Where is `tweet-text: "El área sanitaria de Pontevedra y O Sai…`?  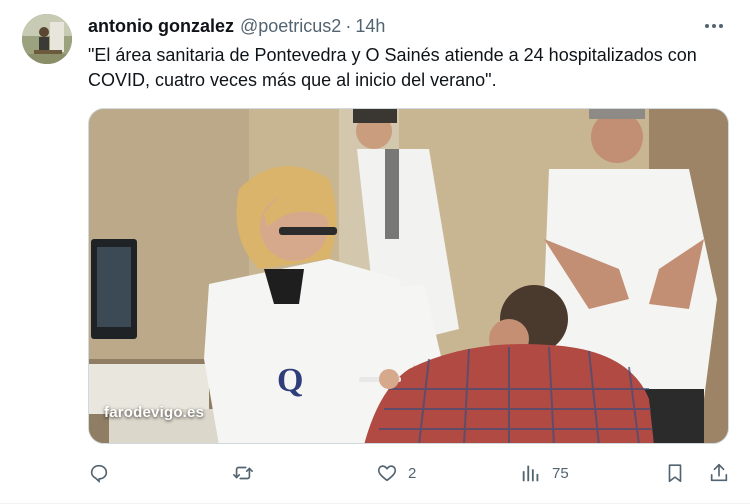
tweet-text: "El área sanitaria de Pontevedra y O Sai… is located at coordinates (392, 67).